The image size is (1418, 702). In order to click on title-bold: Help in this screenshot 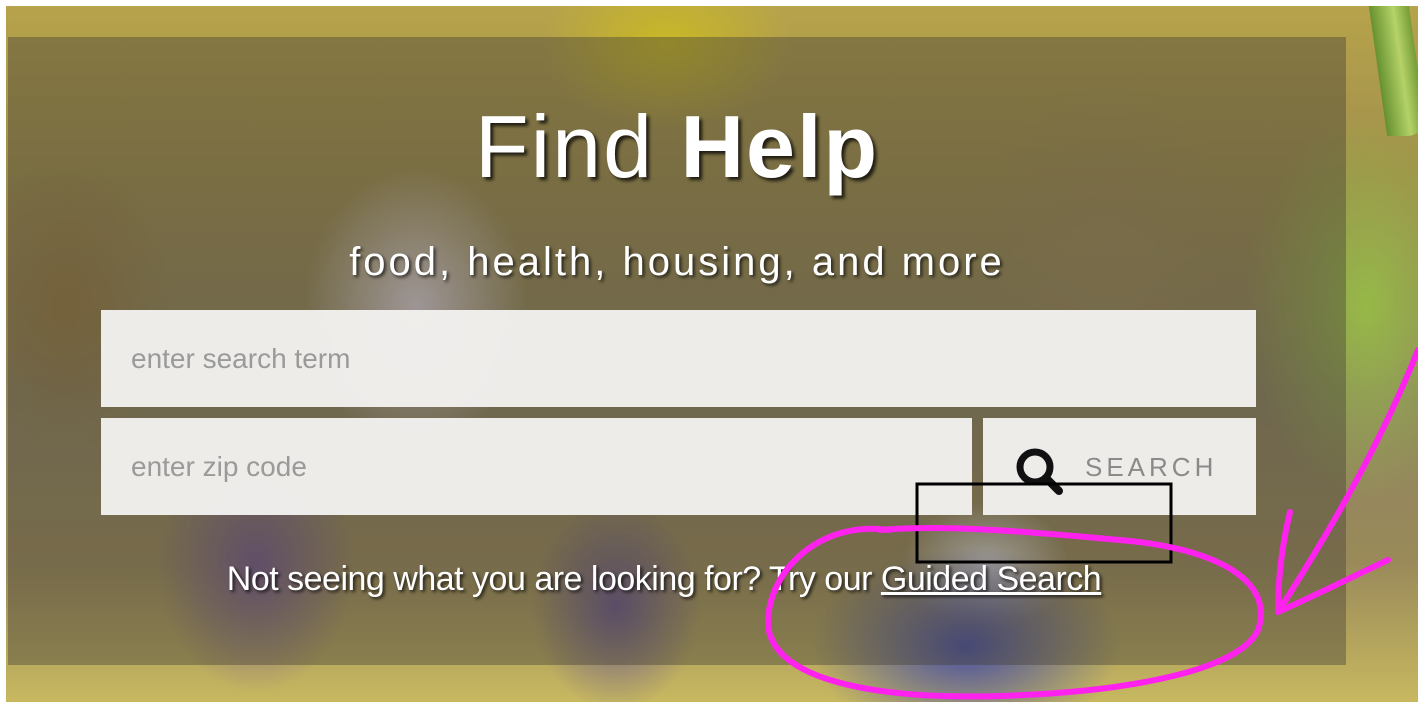, I will do `click(780, 146)`.